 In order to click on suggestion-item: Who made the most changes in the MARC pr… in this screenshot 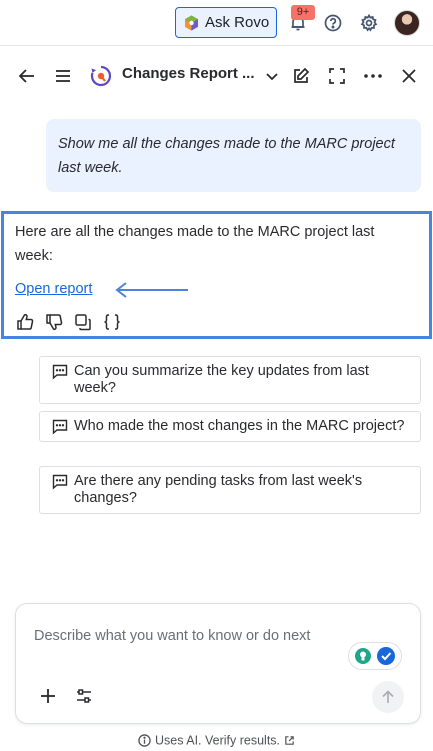, I will do `click(230, 426)`.